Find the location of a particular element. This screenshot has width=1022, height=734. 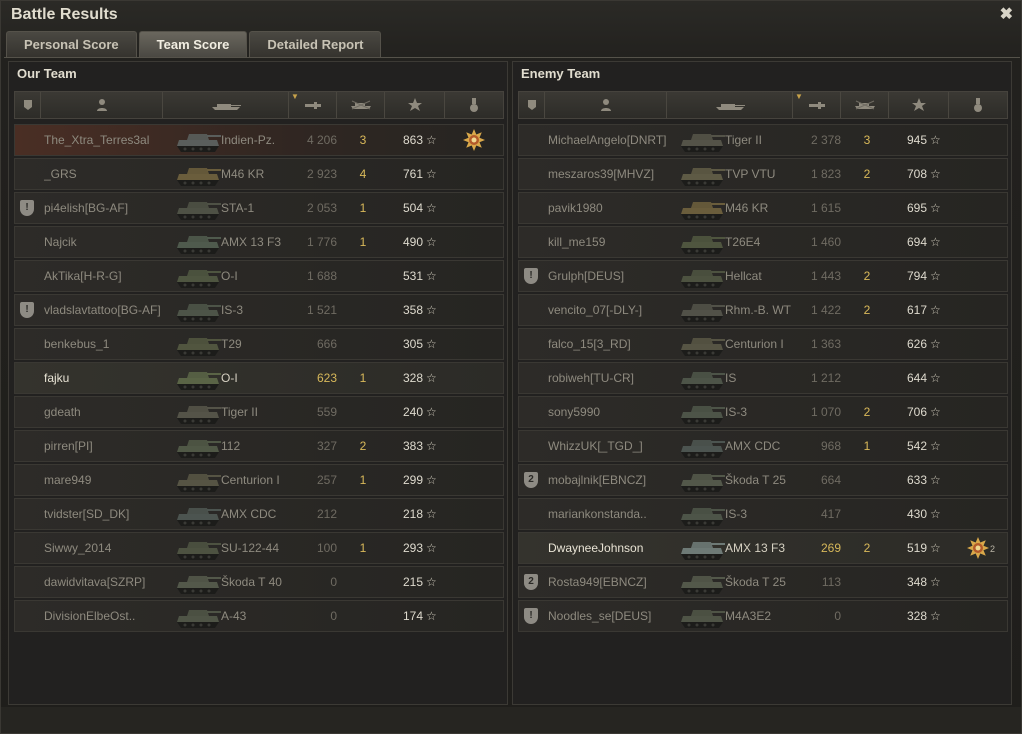

player-row: dawidvitava[SZRP] Škoda T 40 0 215 ☆ is located at coordinates (259, 582).